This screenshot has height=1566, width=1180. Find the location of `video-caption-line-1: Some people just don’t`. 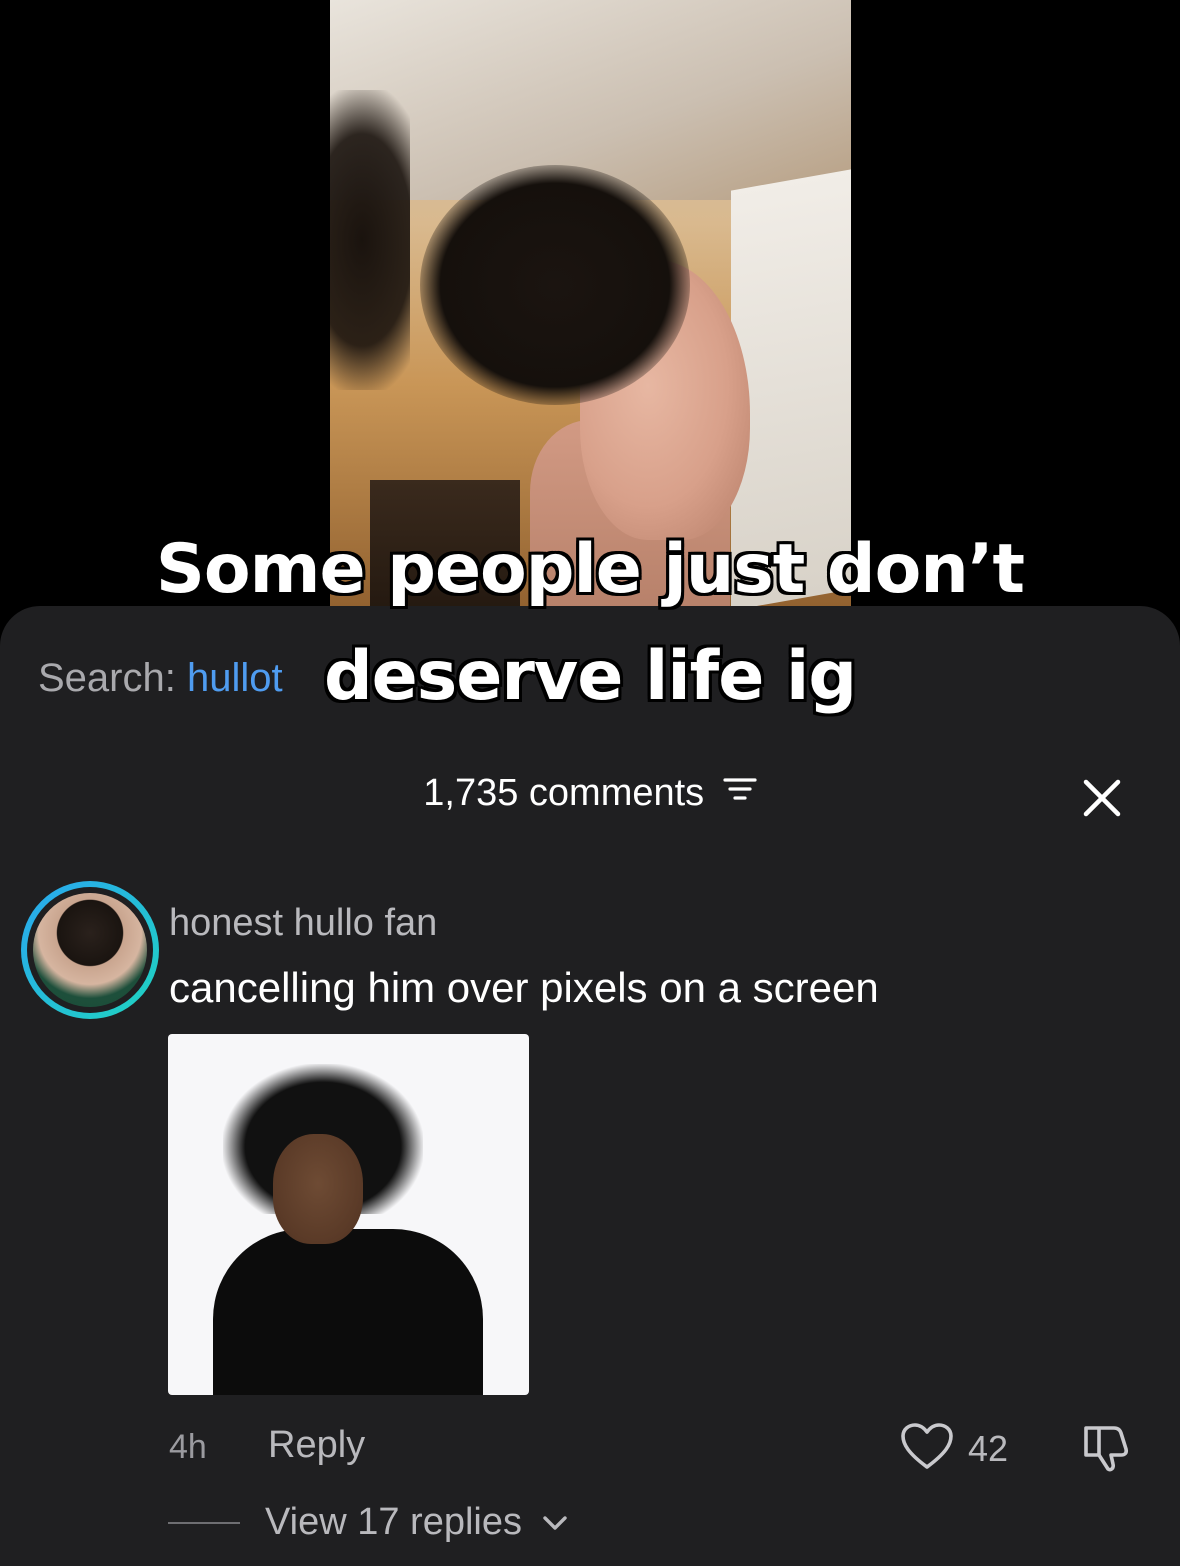

video-caption-line-1: Some people just don’t is located at coordinates (590, 569).